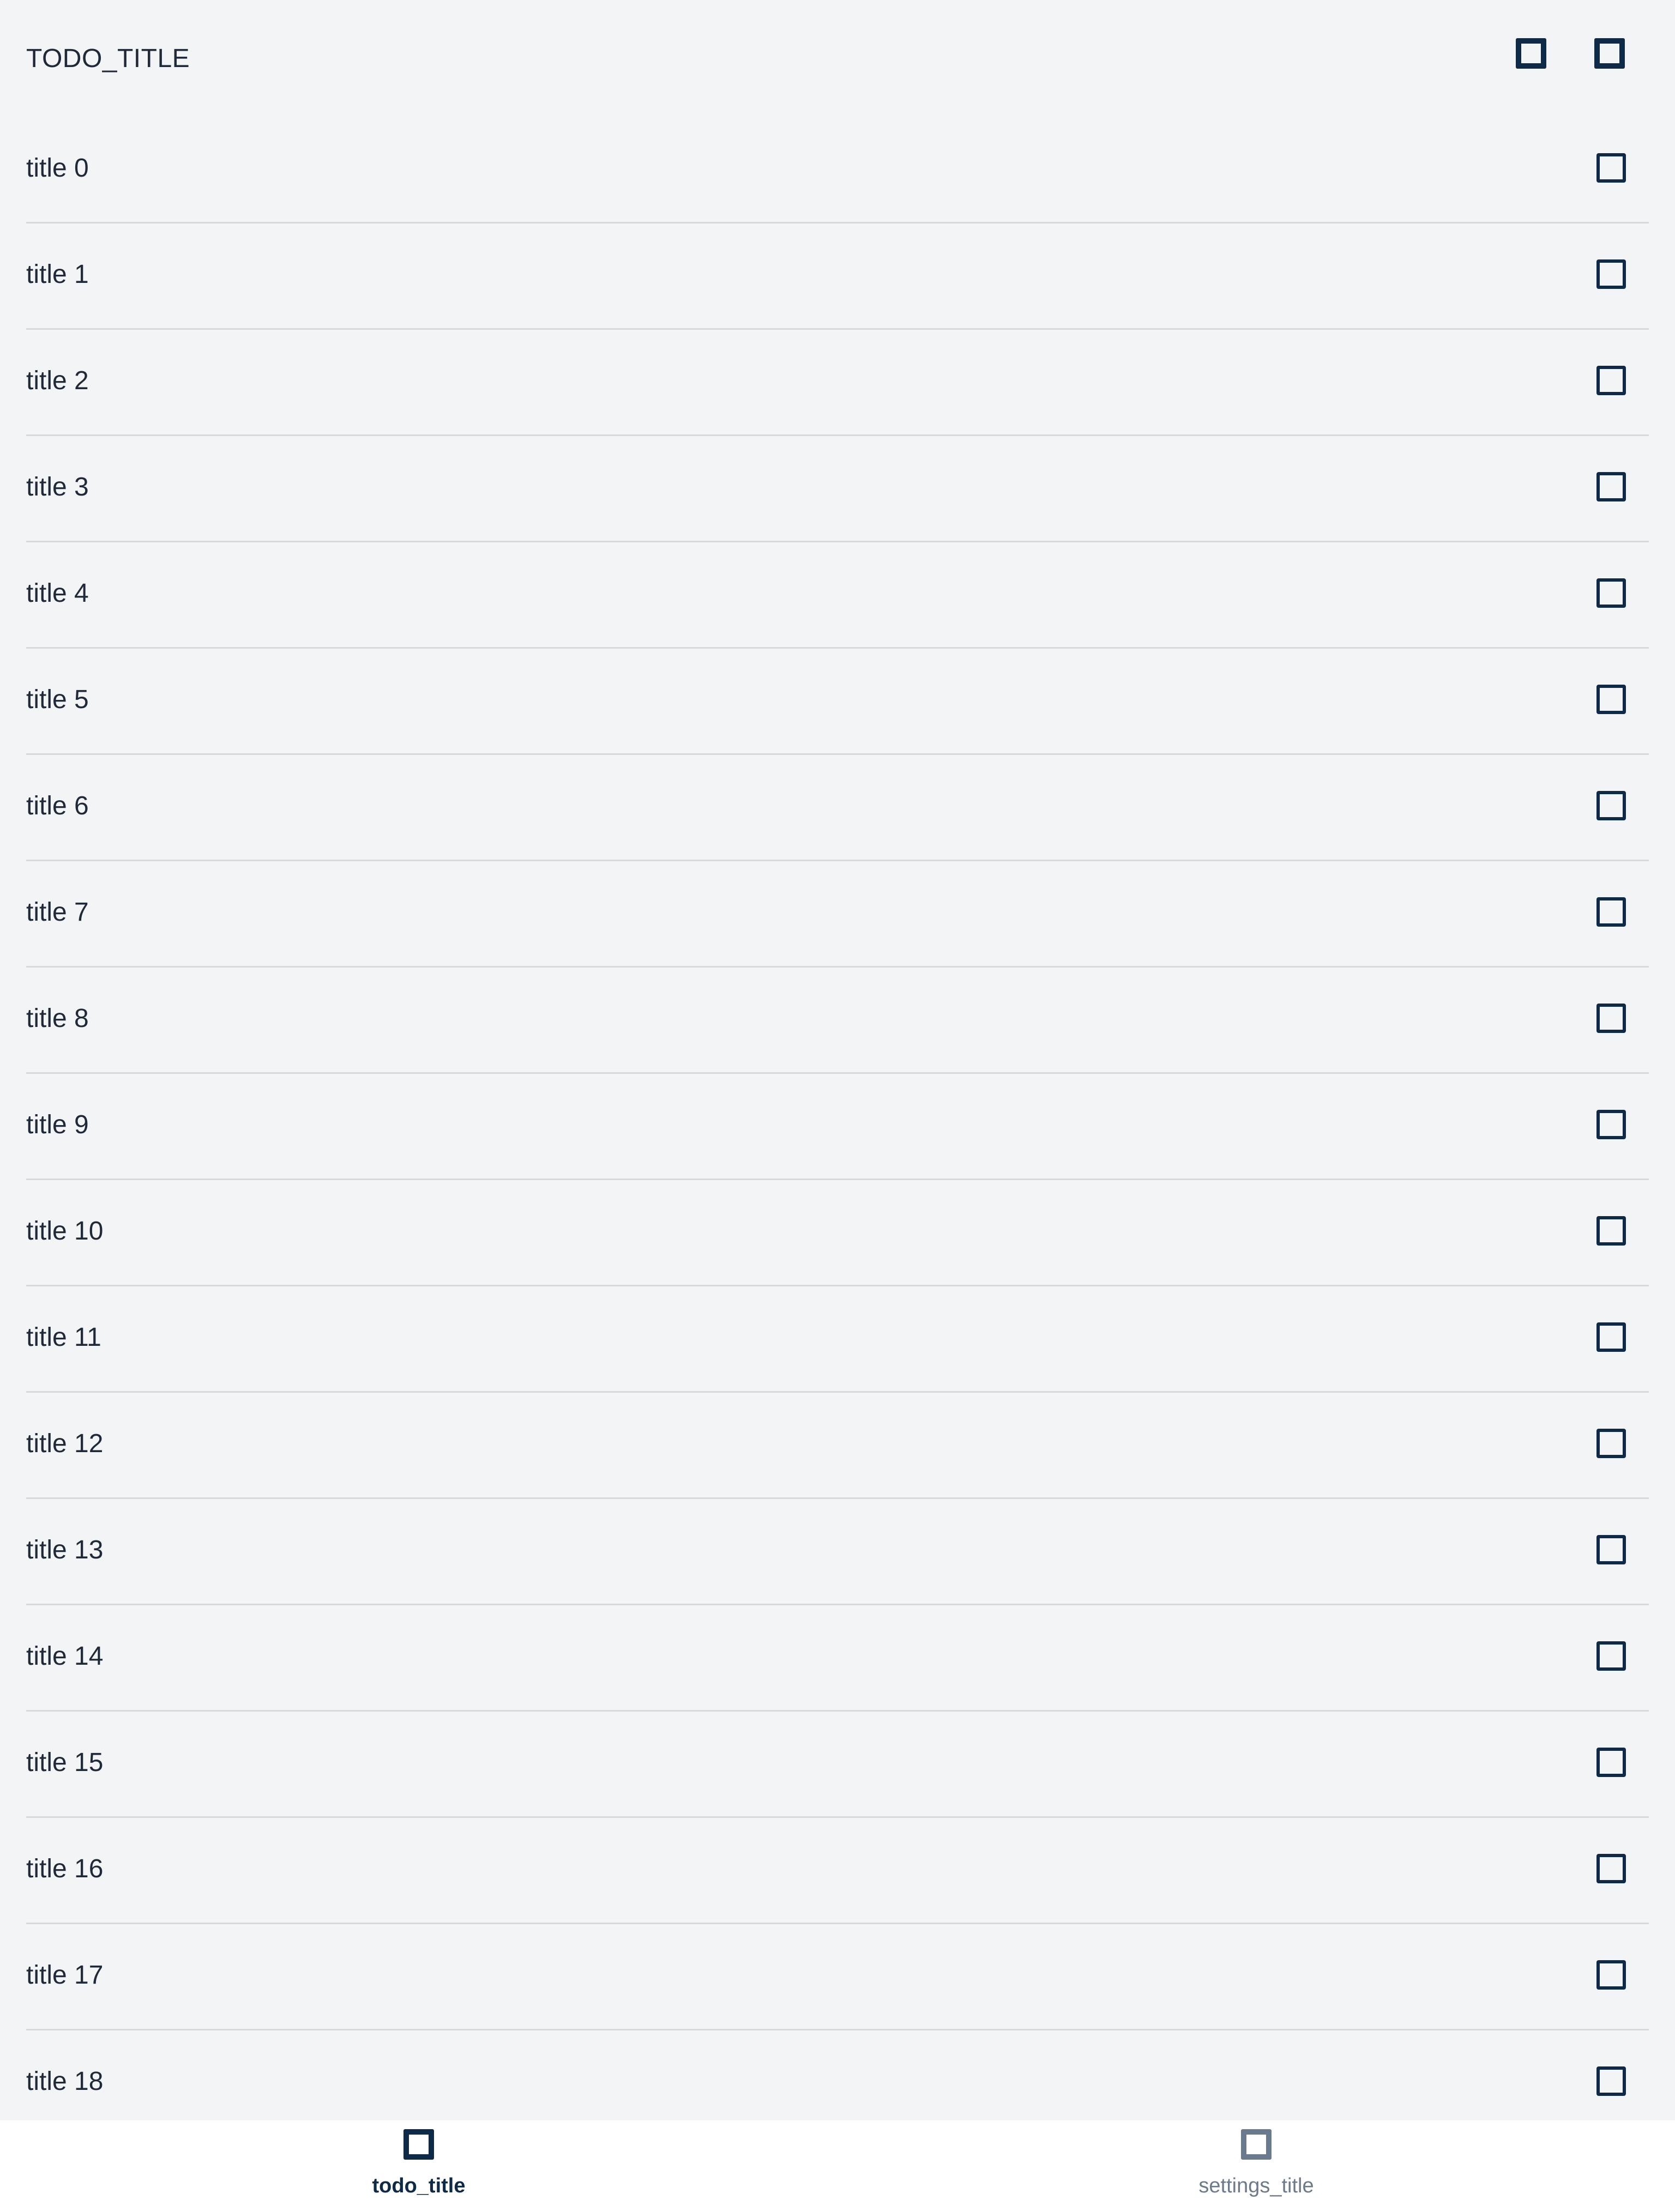 This screenshot has height=2212, width=1675. Describe the element at coordinates (837, 1446) in the screenshot. I see `list-item: title 12` at that location.